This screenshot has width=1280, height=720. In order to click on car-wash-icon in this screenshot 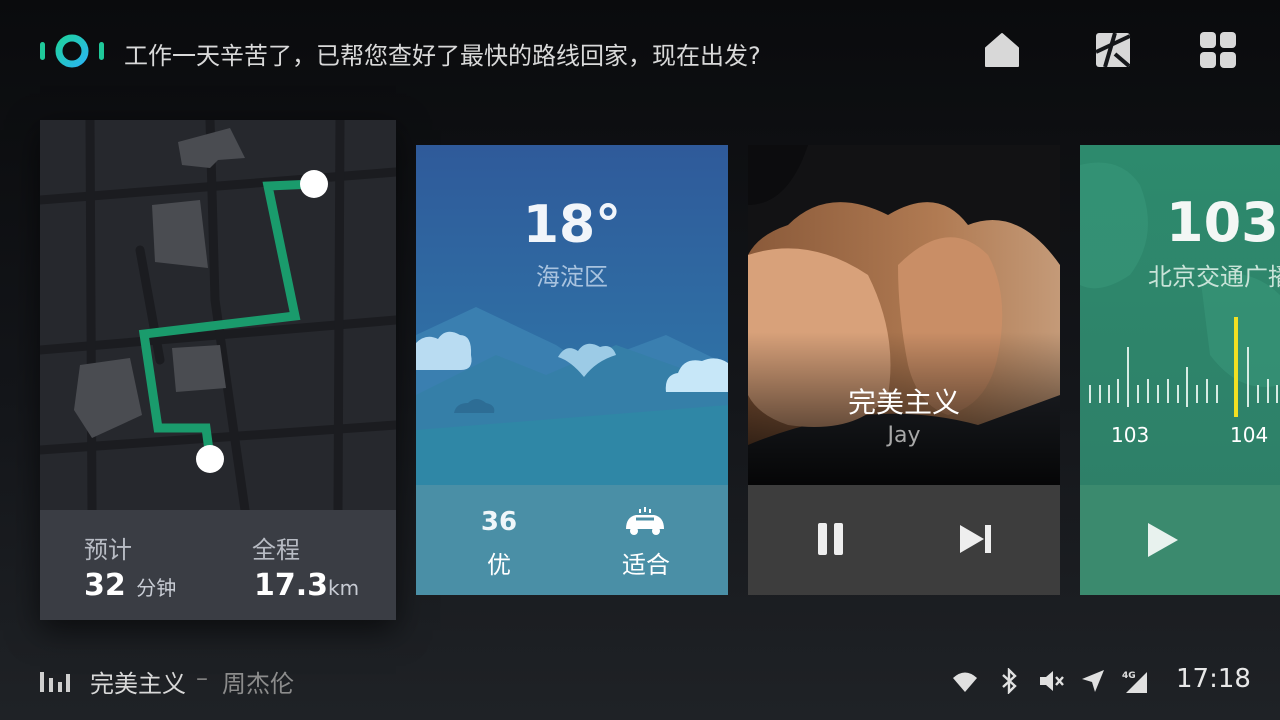, I will do `click(645, 521)`.